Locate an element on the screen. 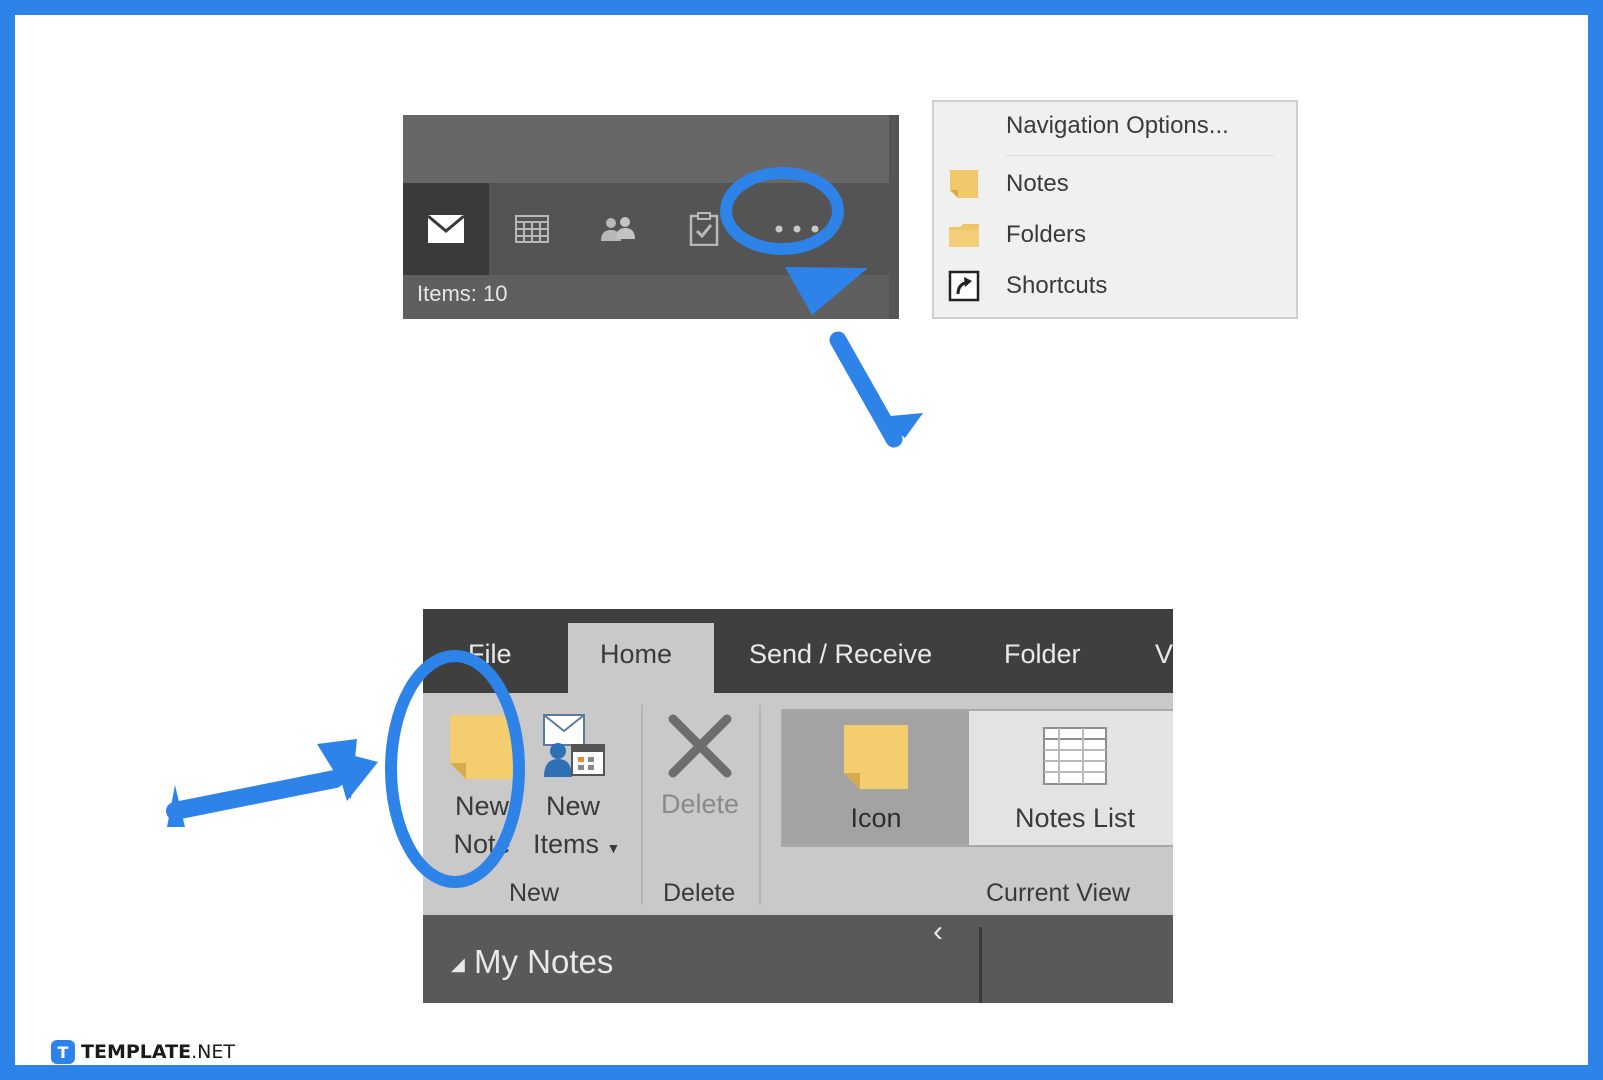 The height and width of the screenshot is (1080, 1603). template-logo-icon: T is located at coordinates (63, 1052).